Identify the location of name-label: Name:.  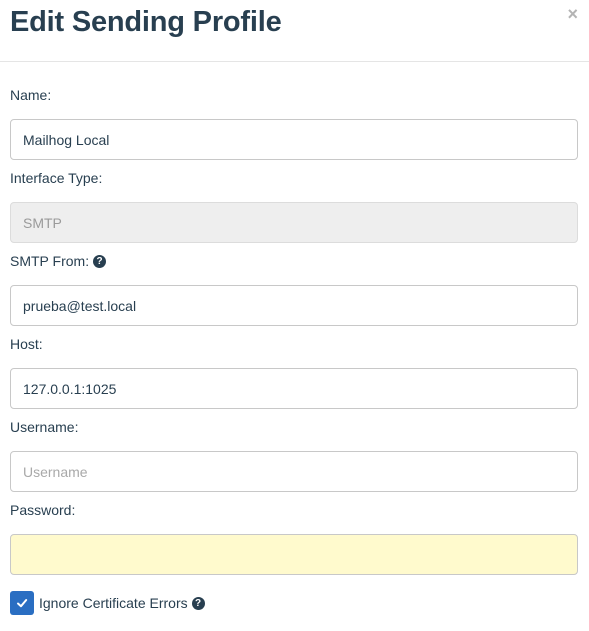
(31, 95).